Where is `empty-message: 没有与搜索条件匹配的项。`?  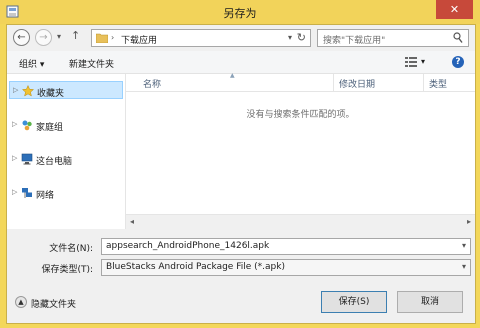
empty-message: 没有与搜索条件匹配的项。 is located at coordinates (300, 115).